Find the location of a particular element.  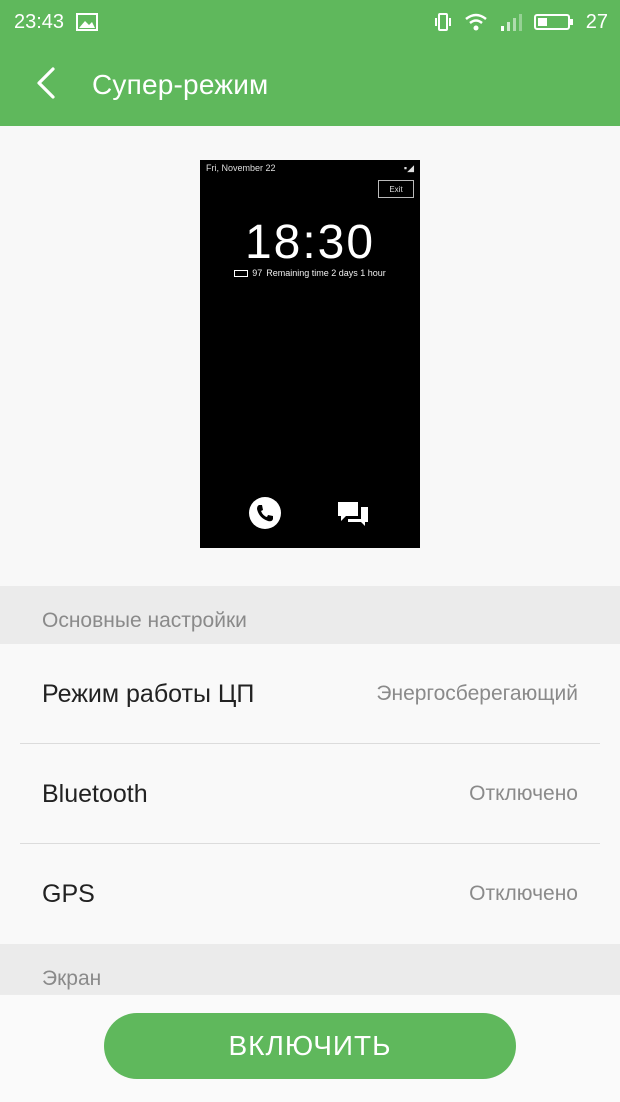

setting-row-gps: GPS Отключено is located at coordinates (310, 894).